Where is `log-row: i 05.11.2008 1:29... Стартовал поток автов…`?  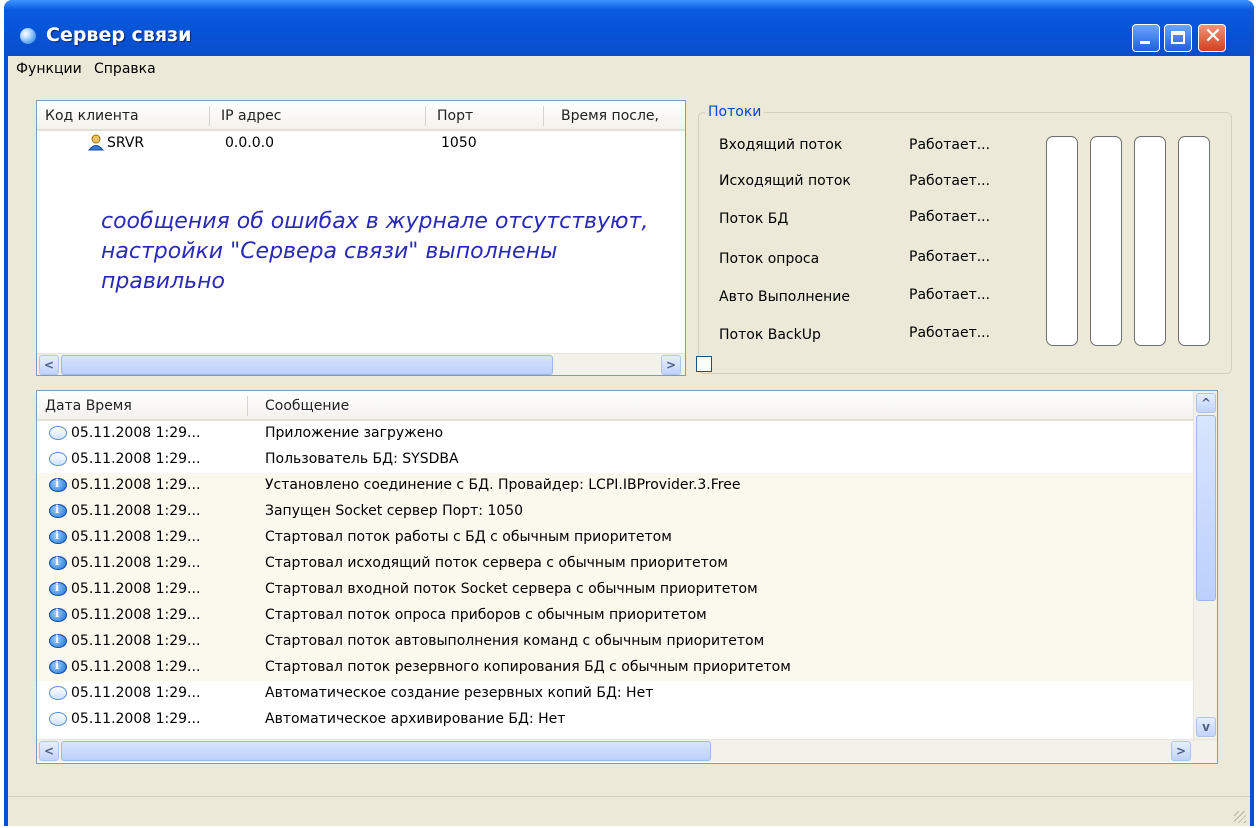
log-row: i 05.11.2008 1:29... Стартовал поток автов… is located at coordinates (615, 642).